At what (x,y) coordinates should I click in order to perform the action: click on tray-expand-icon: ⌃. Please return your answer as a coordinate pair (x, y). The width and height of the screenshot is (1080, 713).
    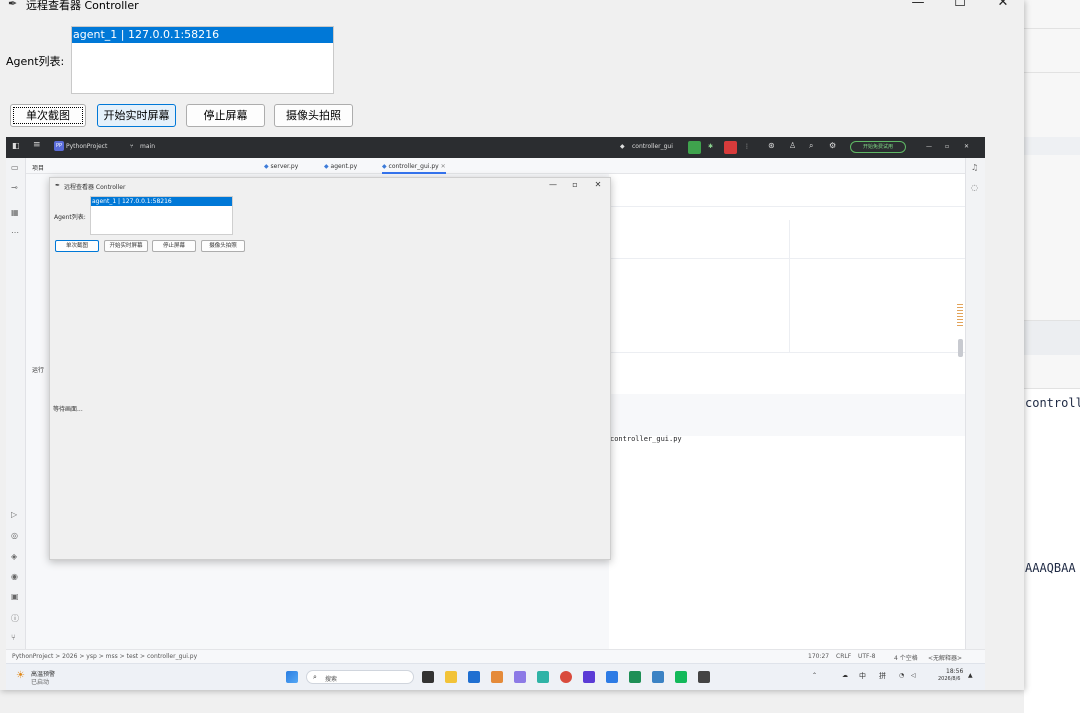
    Looking at the image, I should click on (814, 675).